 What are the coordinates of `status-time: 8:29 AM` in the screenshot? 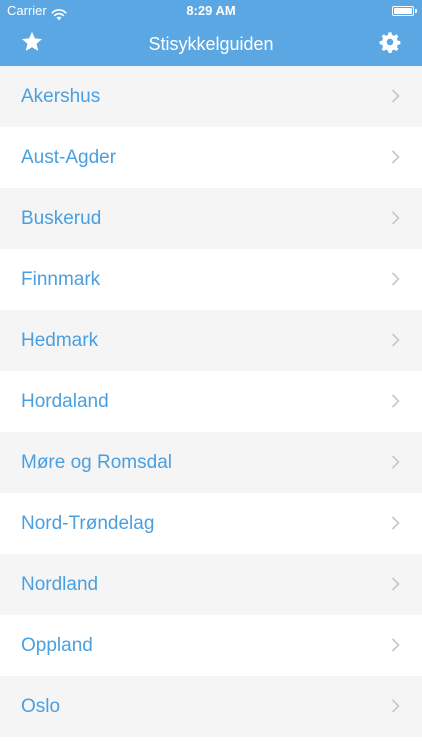 It's located at (211, 10).